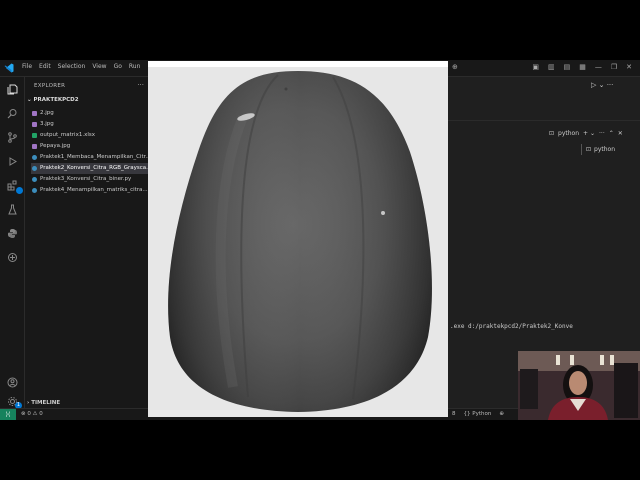 This screenshot has width=640, height=480. Describe the element at coordinates (12, 89) in the screenshot. I see `explorer-icon` at that location.